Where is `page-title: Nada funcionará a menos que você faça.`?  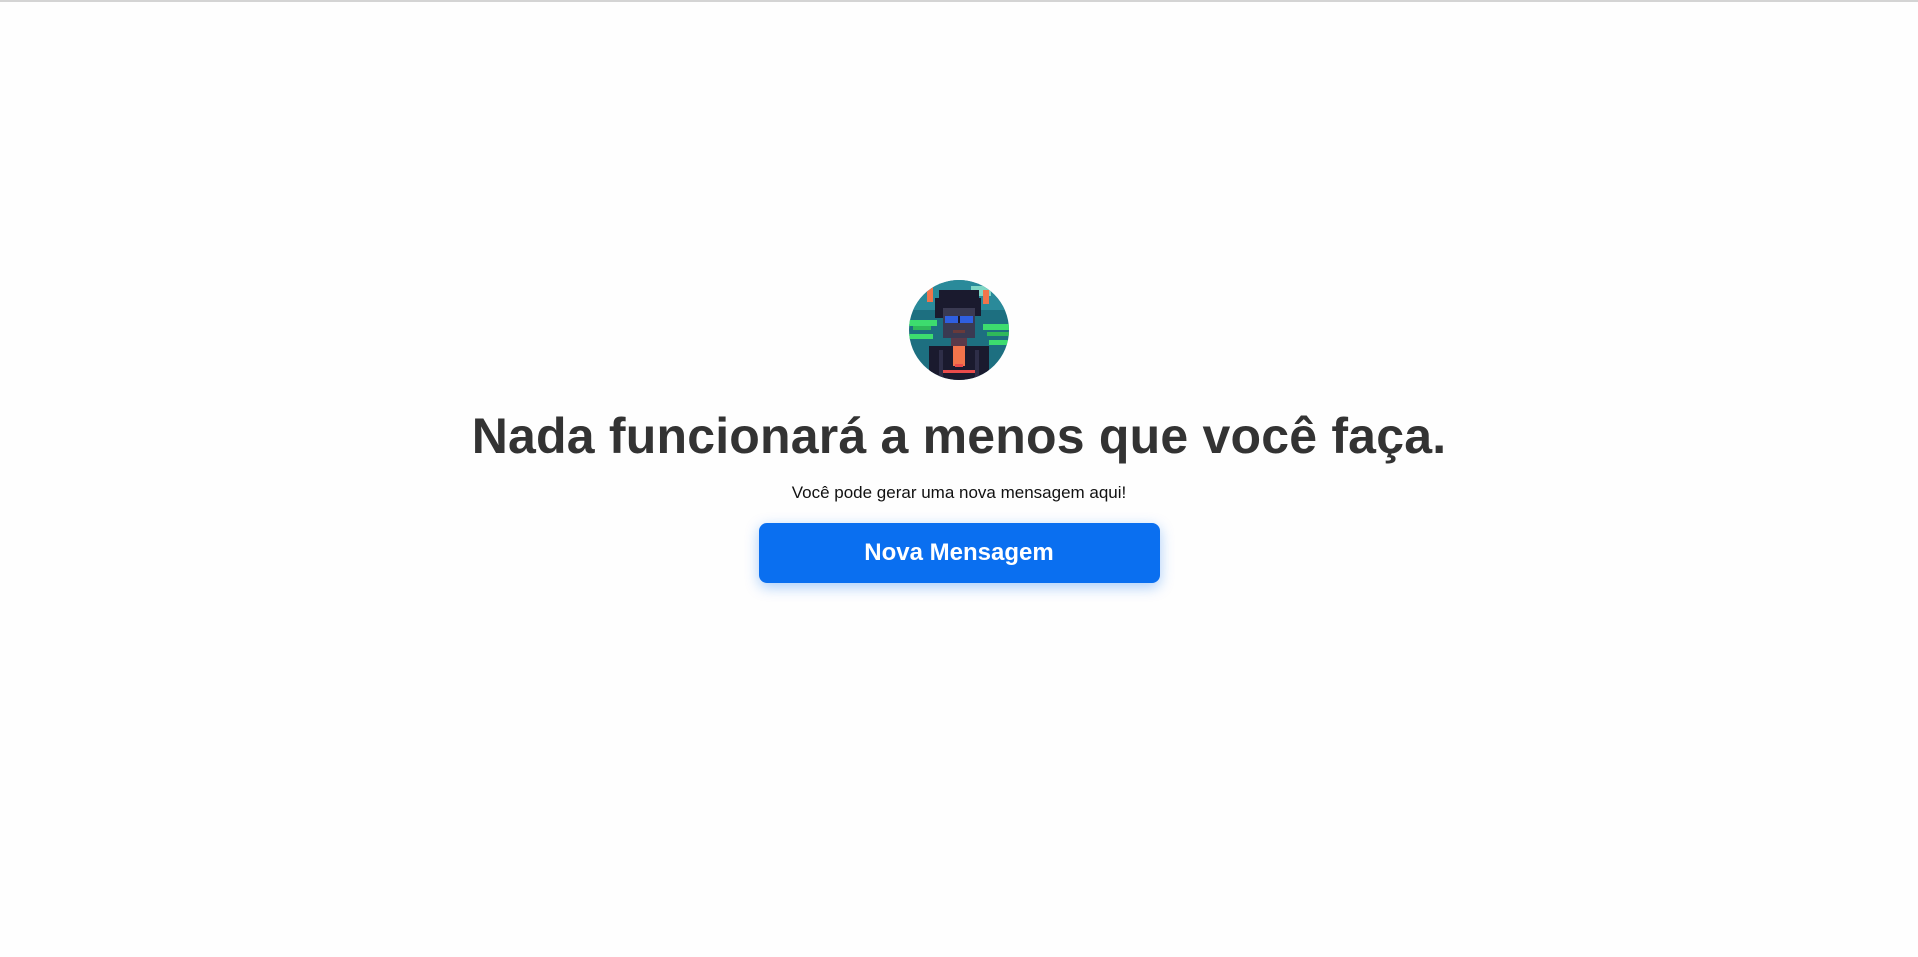 page-title: Nada funcionará a menos que você faça. is located at coordinates (959, 436).